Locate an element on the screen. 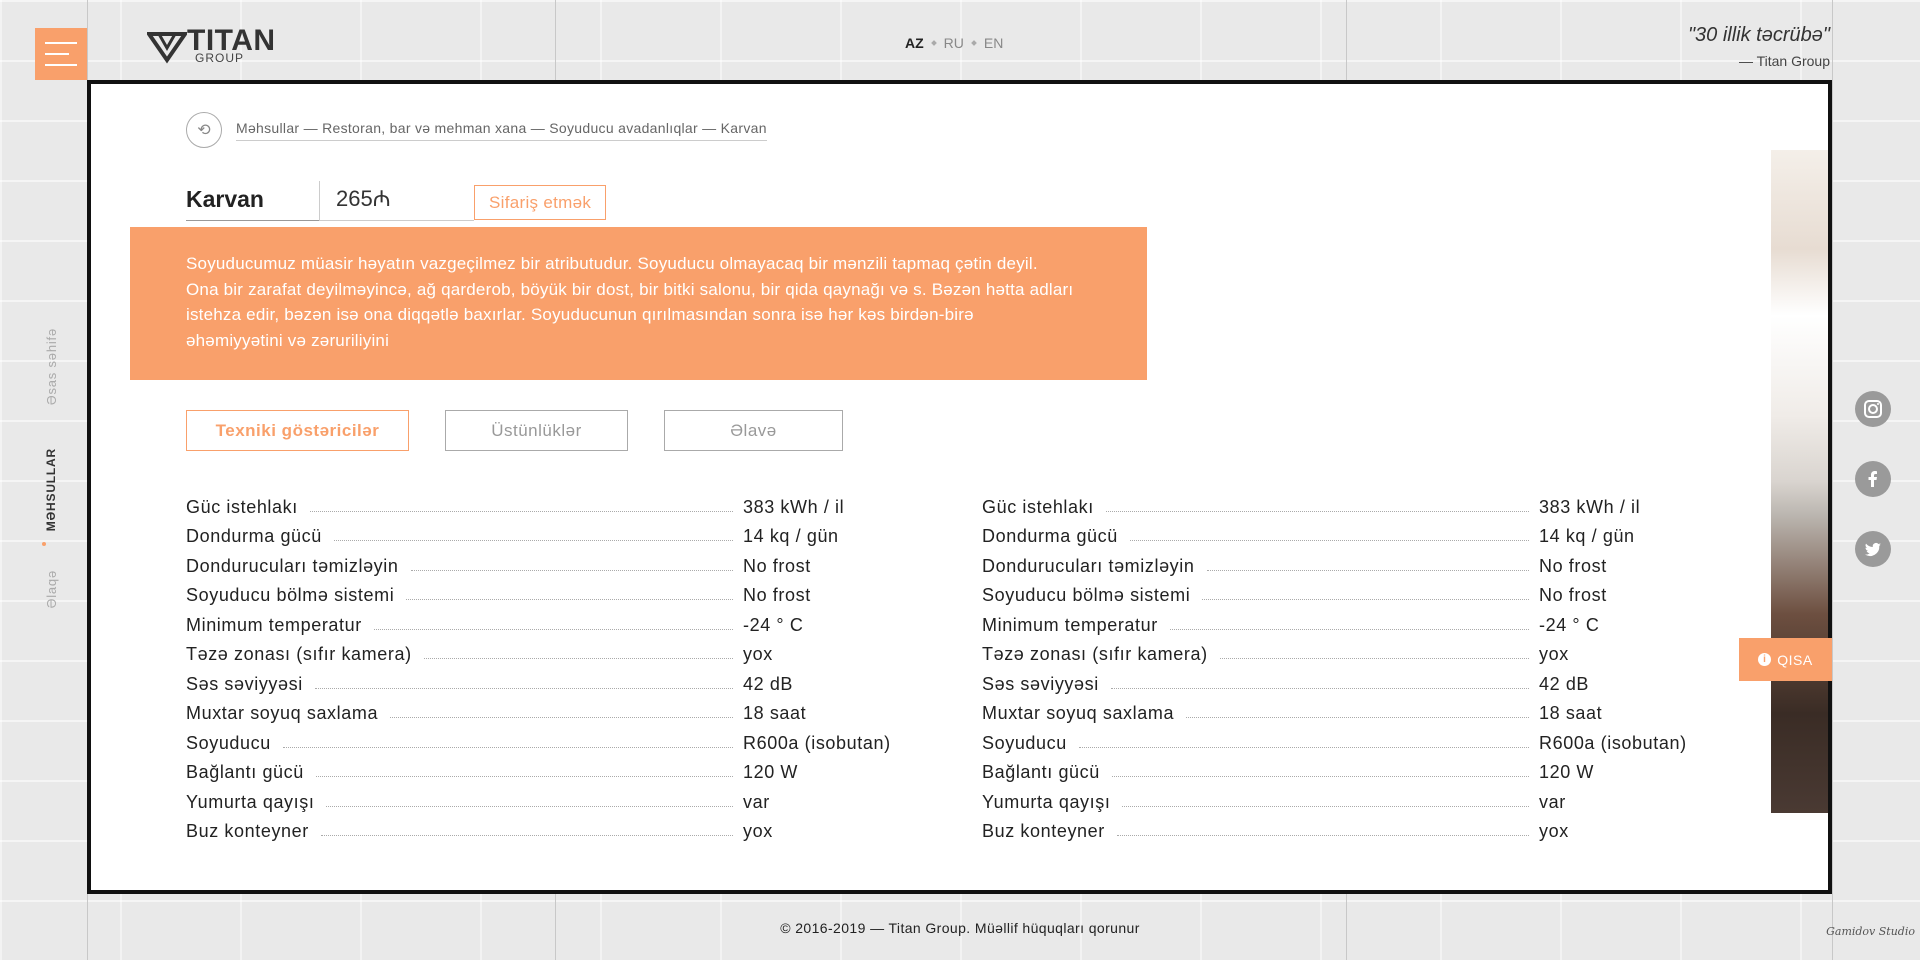  menu-button is located at coordinates (61, 54).